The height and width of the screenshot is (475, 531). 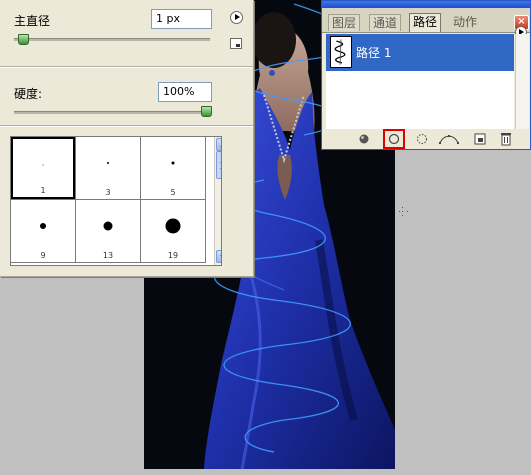 What do you see at coordinates (403, 211) in the screenshot?
I see `marquee-dots` at bounding box center [403, 211].